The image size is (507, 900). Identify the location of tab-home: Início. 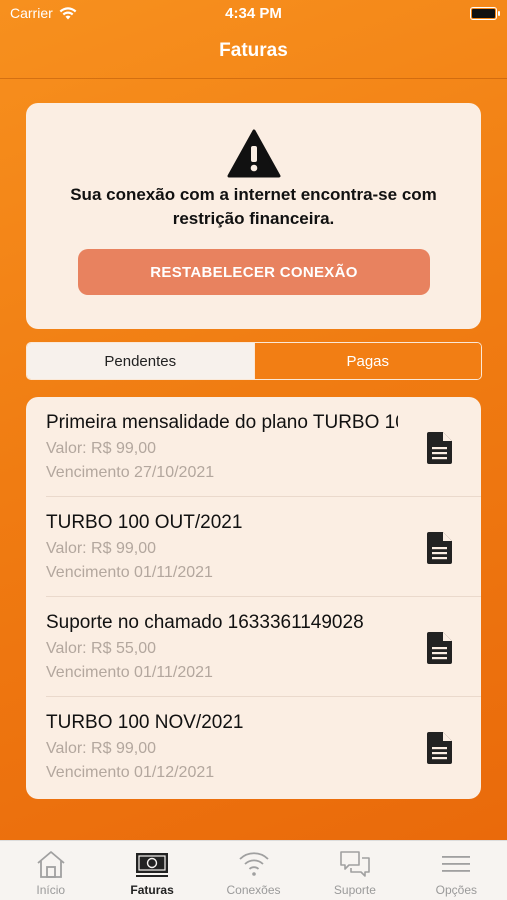
(50, 870).